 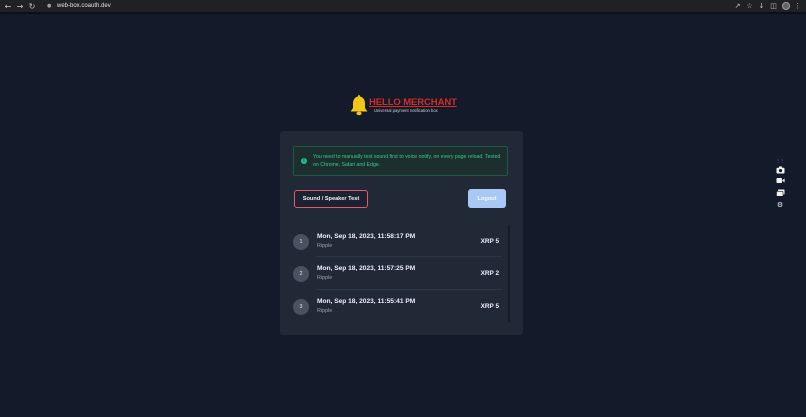 I want to click on star-icon: ☆, so click(x=749, y=6).